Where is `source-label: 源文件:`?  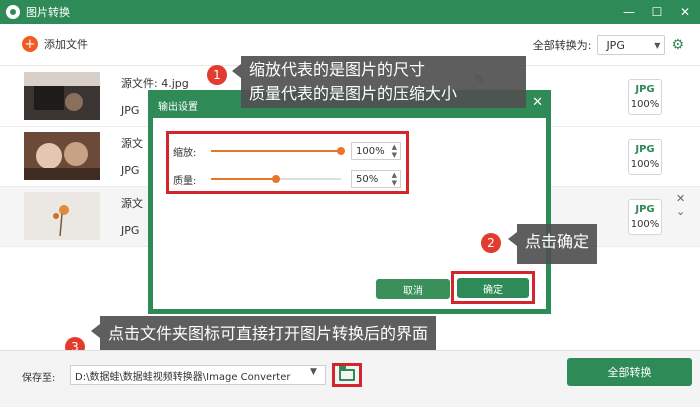
source-label: 源文件: is located at coordinates (139, 83).